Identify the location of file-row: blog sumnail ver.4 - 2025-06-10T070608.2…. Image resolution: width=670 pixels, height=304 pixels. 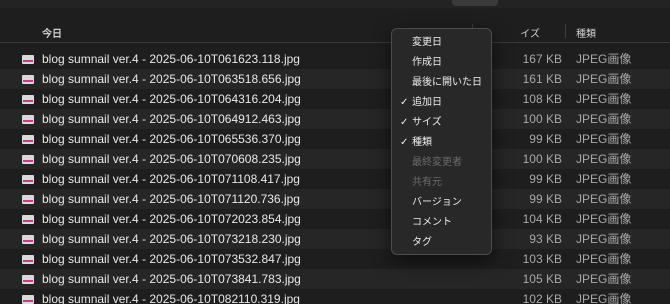
(335, 159).